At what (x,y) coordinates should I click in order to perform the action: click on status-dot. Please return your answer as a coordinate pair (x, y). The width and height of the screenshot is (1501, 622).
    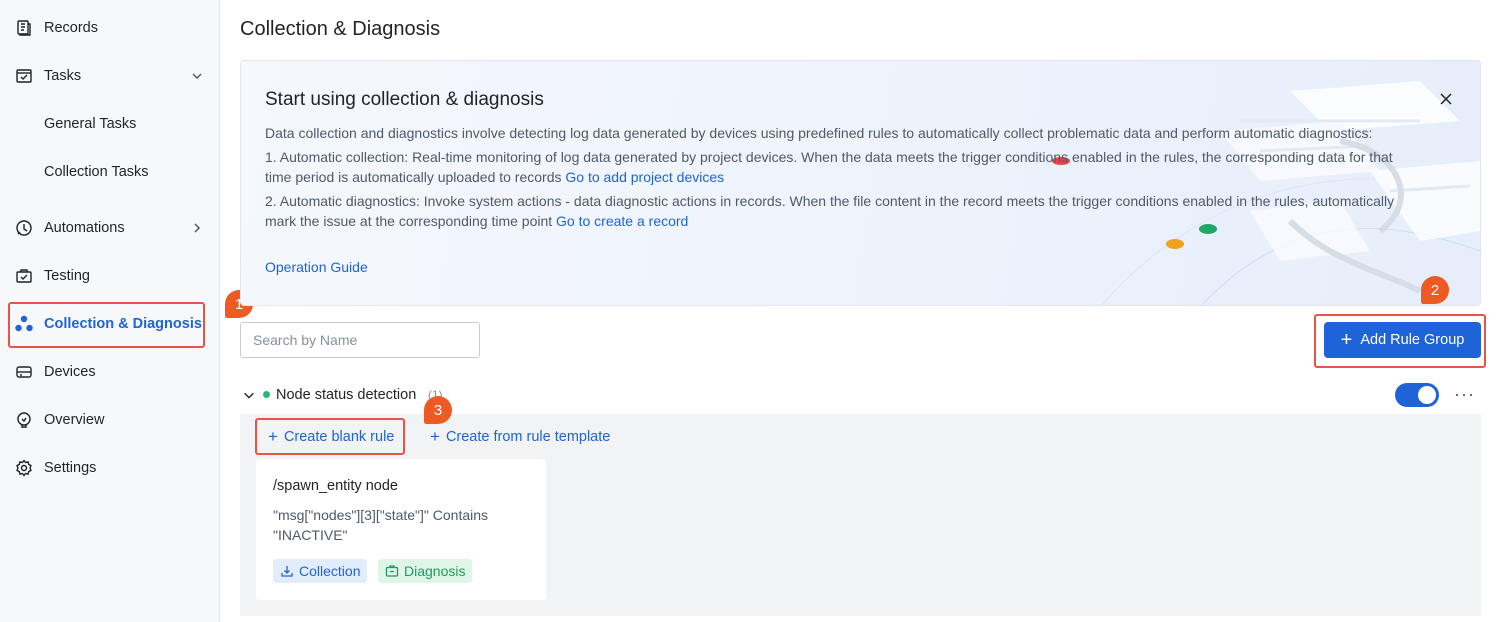
    Looking at the image, I should click on (266, 394).